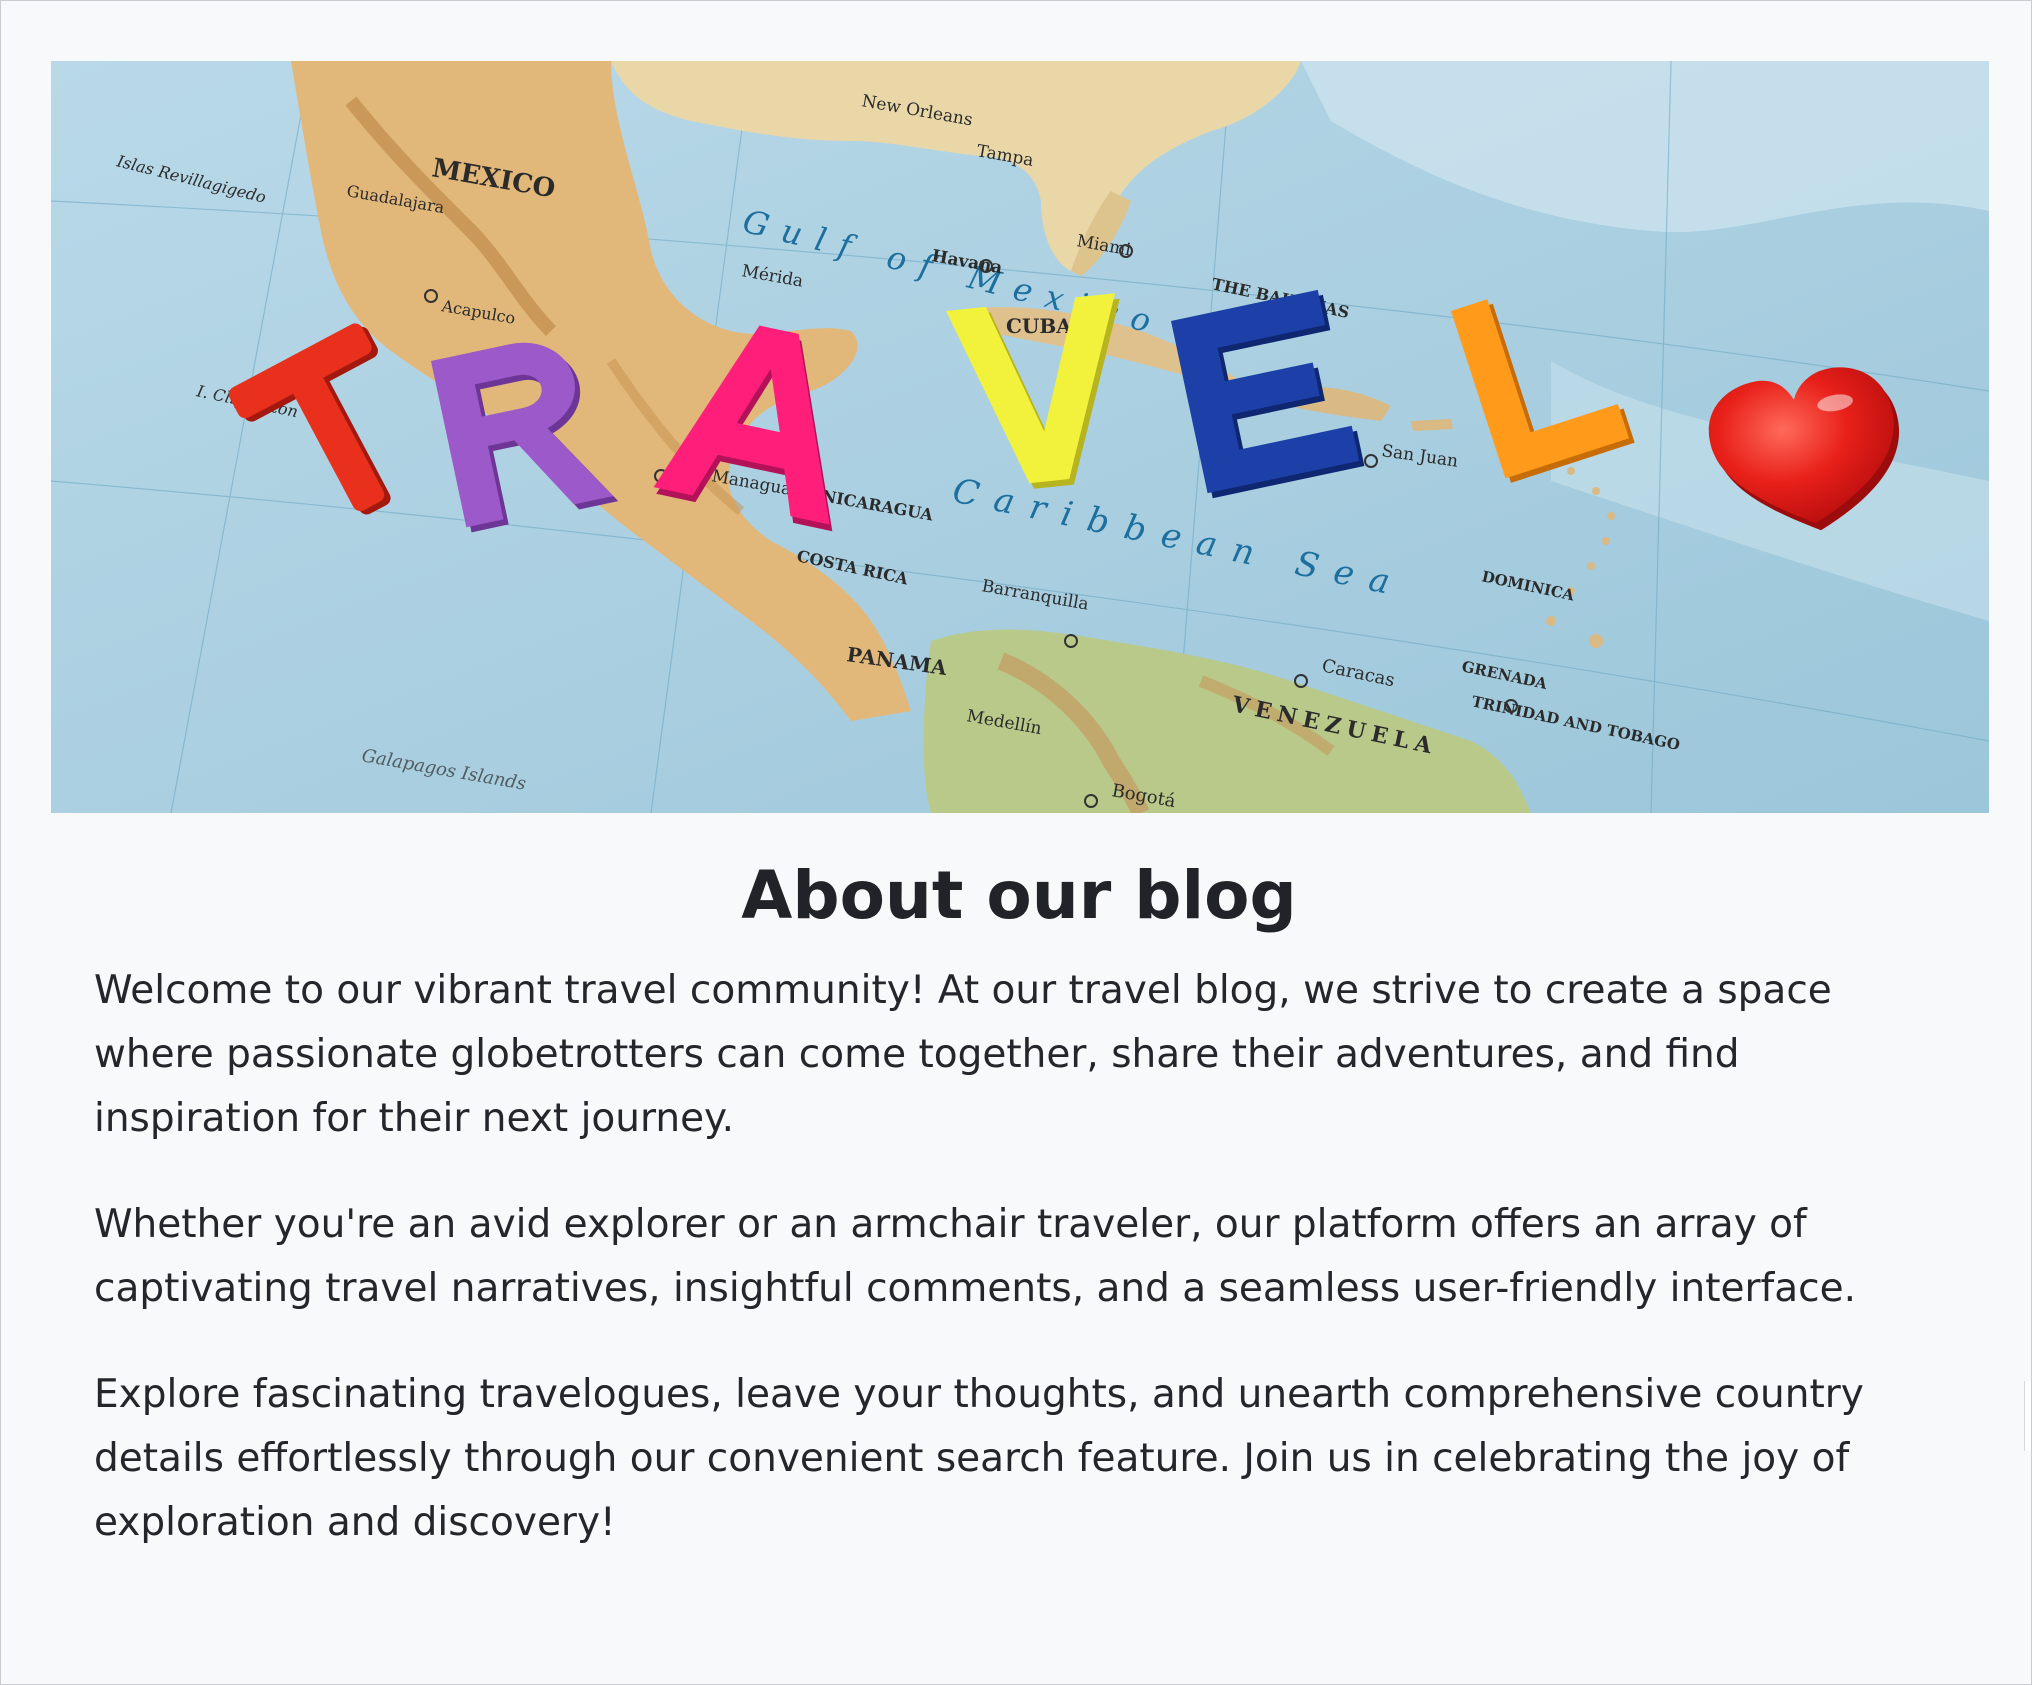 This screenshot has width=2032, height=1685. I want to click on label-cuba: CUBA, so click(1039, 326).